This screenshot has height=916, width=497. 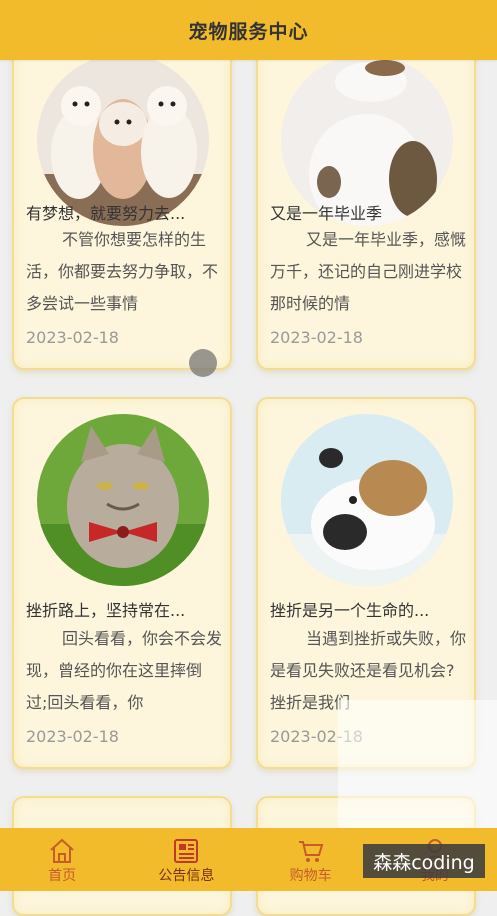 What do you see at coordinates (417, 770) in the screenshot?
I see `blur-overlay` at bounding box center [417, 770].